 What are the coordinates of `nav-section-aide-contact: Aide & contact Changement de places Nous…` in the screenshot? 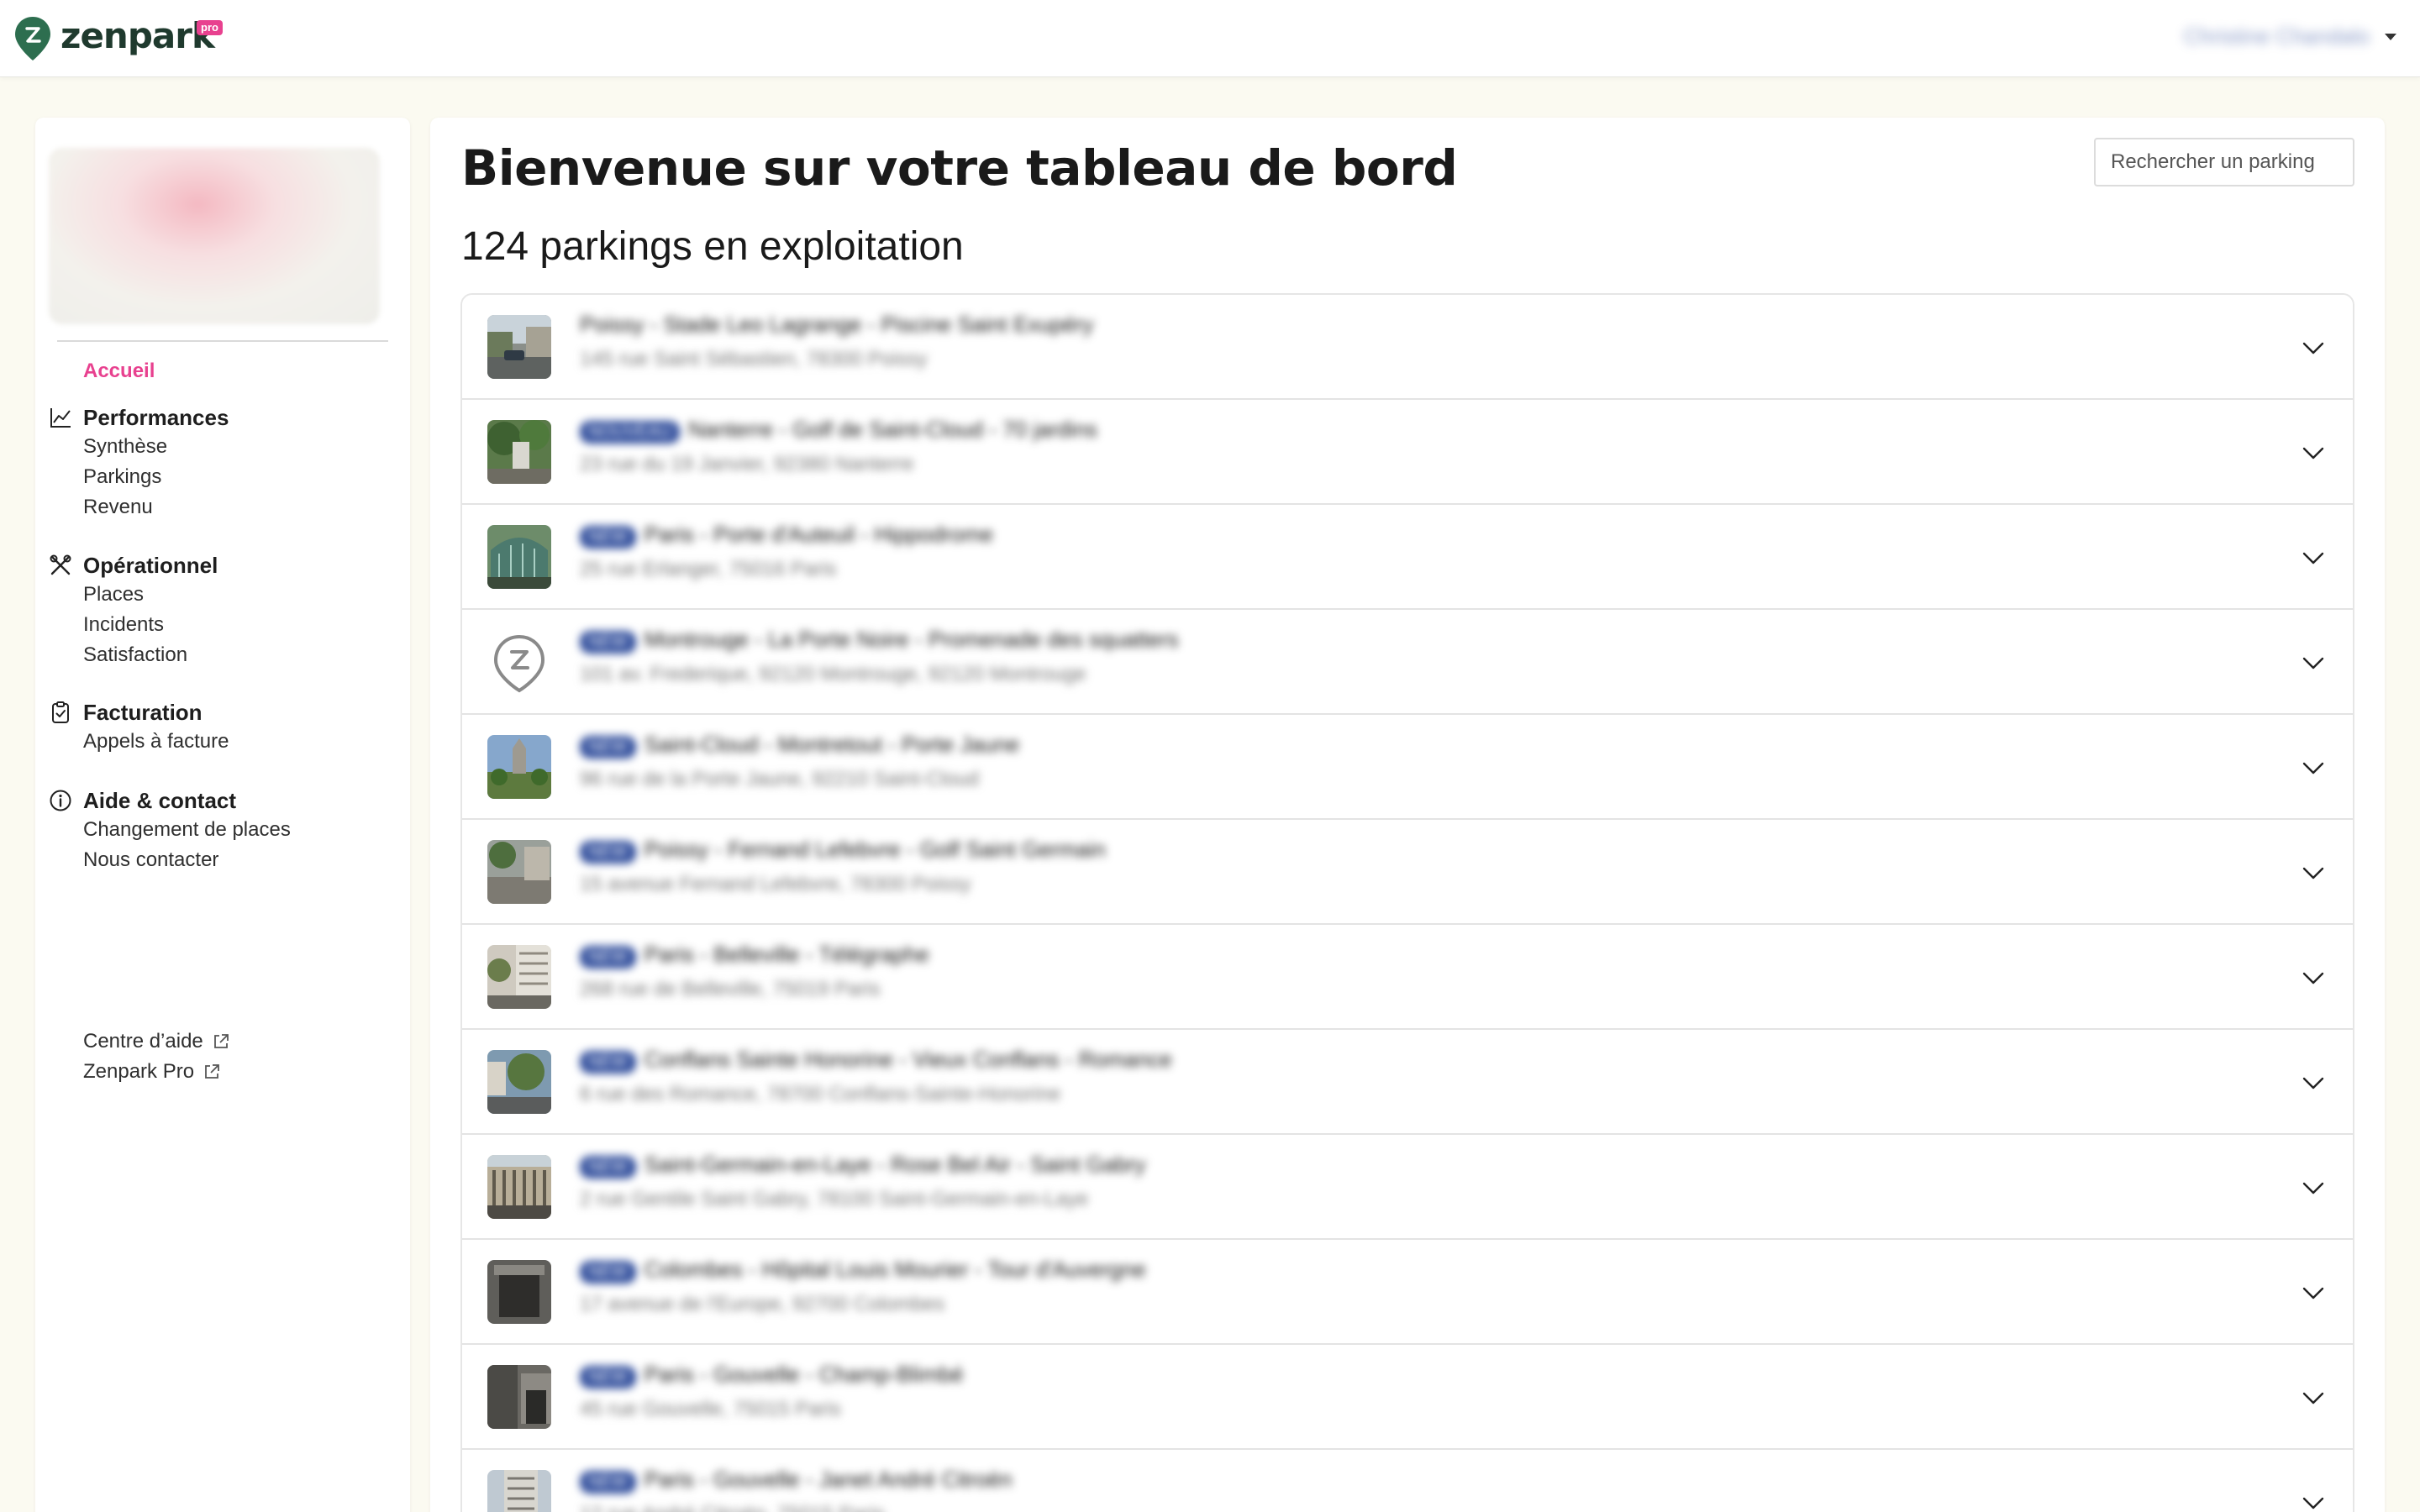 It's located at (170, 830).